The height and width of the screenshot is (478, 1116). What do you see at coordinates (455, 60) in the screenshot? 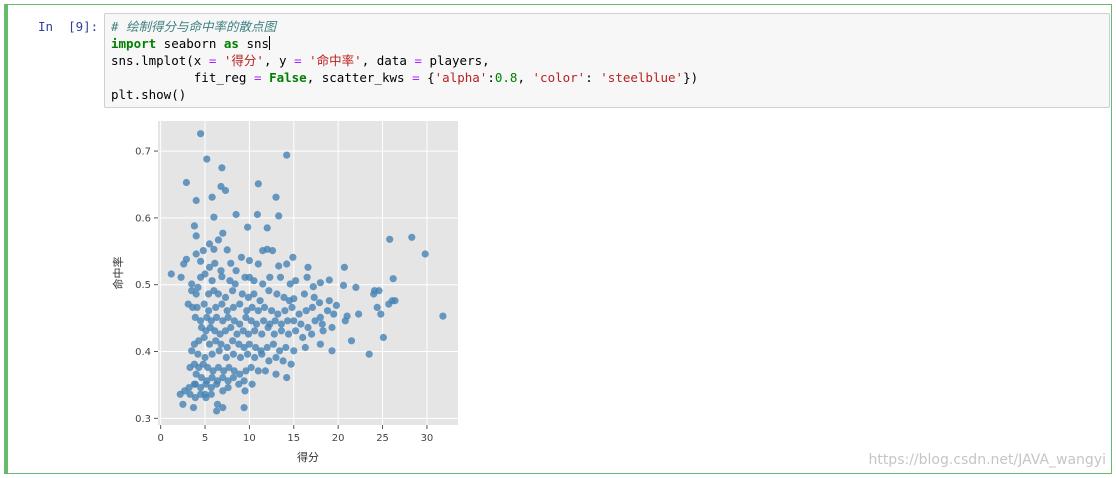
I see `code-token: players,` at bounding box center [455, 60].